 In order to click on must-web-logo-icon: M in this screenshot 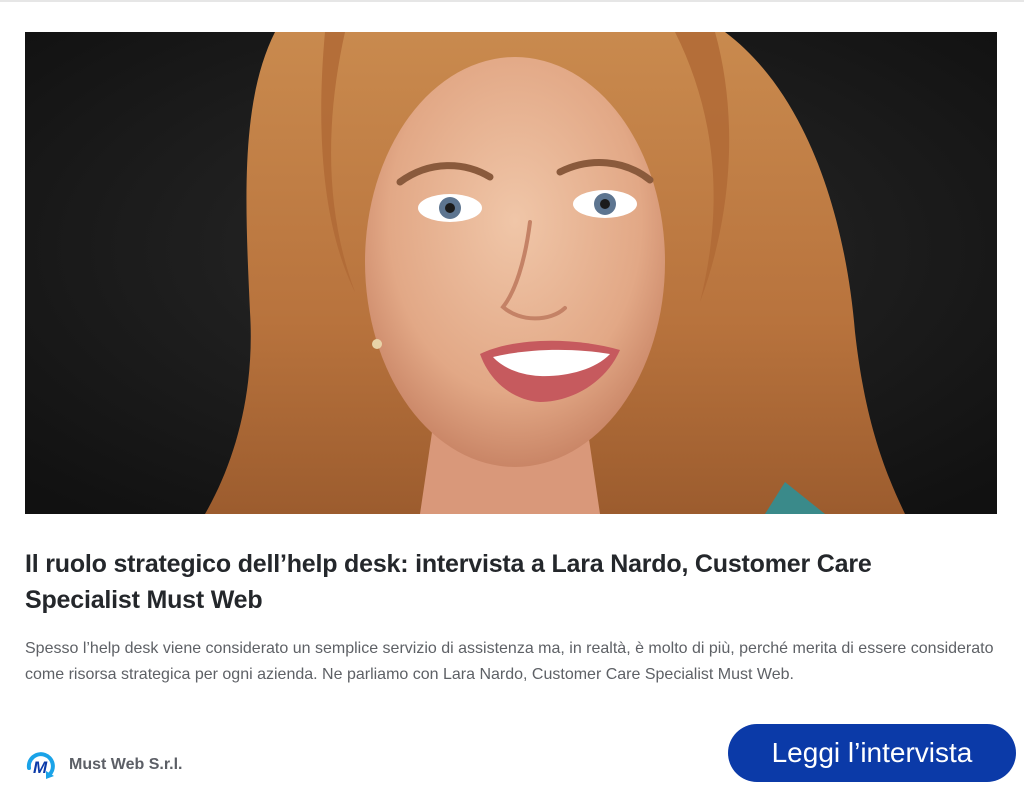, I will do `click(41, 765)`.